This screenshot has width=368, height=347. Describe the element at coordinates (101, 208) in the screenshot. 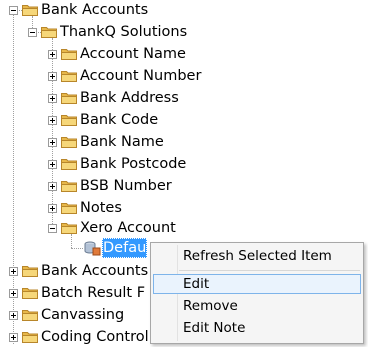

I see `tree-node-label: Notes` at that location.